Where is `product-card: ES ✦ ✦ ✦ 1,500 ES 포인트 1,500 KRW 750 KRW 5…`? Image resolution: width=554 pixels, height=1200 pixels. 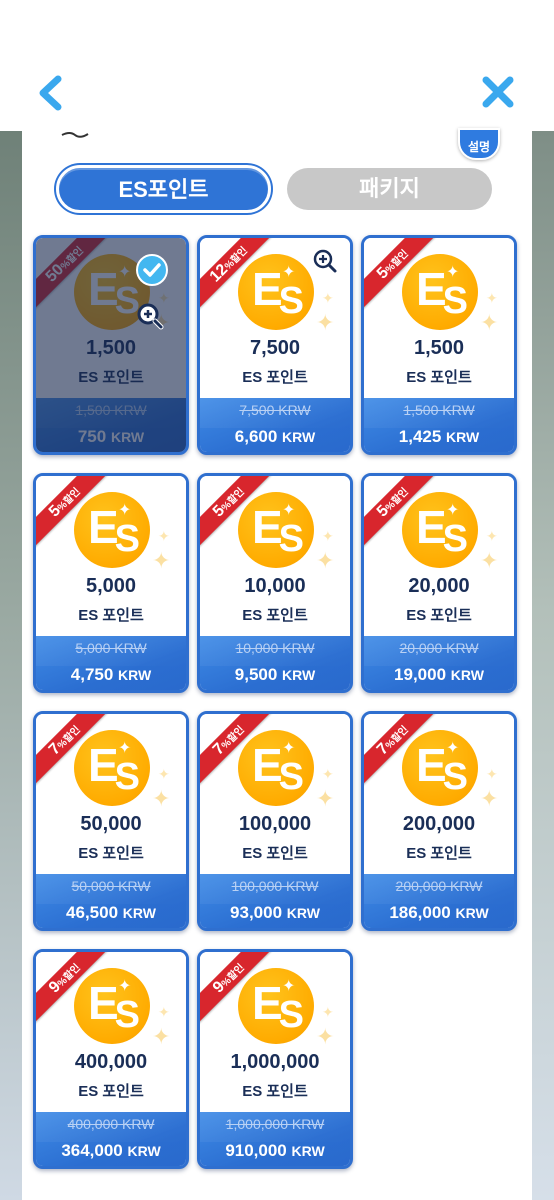 product-card: ES ✦ ✦ ✦ 1,500 ES 포인트 1,500 KRW 750 KRW 5… is located at coordinates (111, 345).